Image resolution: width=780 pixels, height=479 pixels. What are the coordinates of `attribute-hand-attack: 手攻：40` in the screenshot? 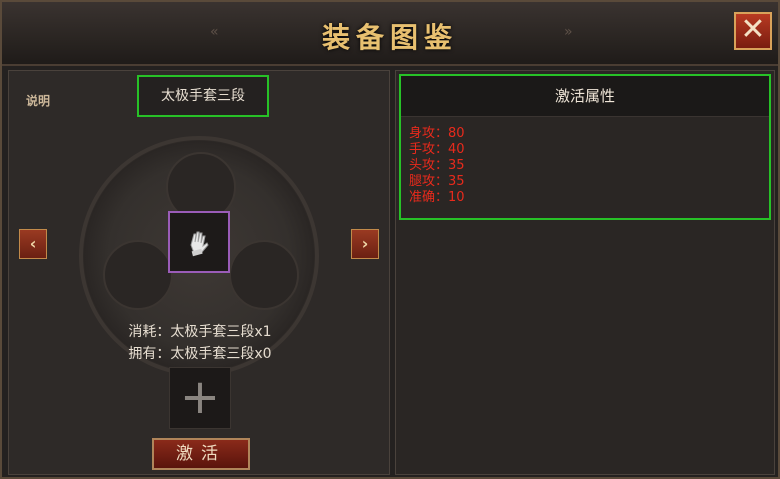 It's located at (437, 149).